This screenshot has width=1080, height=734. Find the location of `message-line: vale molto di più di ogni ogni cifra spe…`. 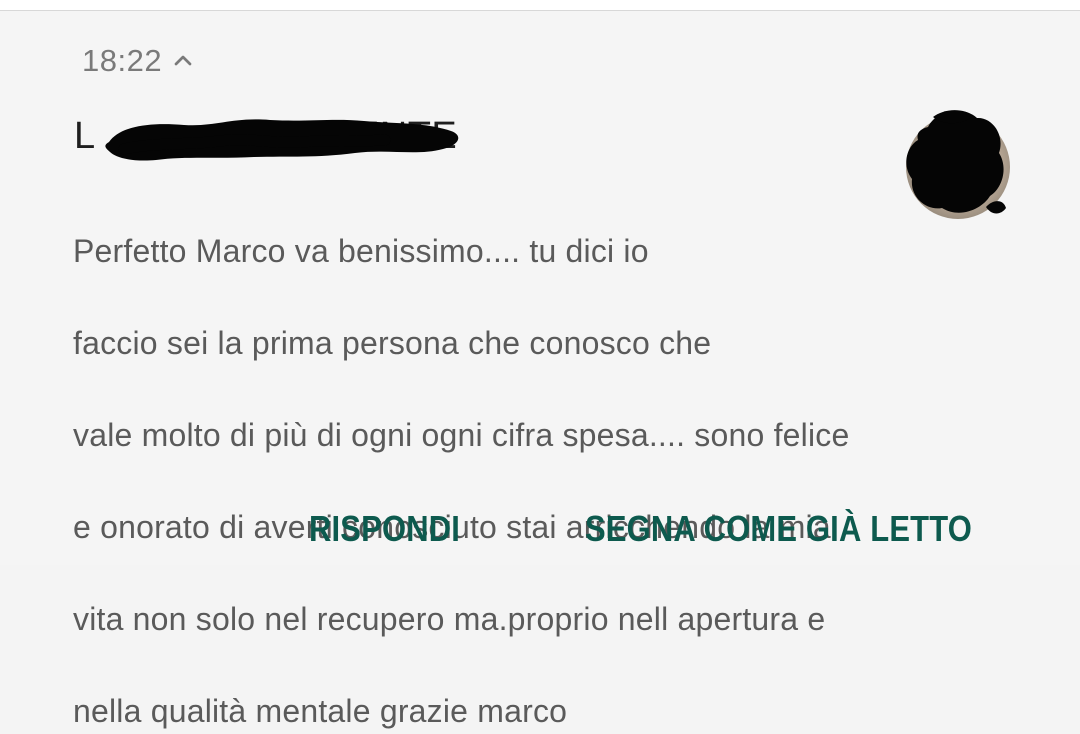

message-line: vale molto di più di ogni ogni cifra spe… is located at coordinates (461, 435).